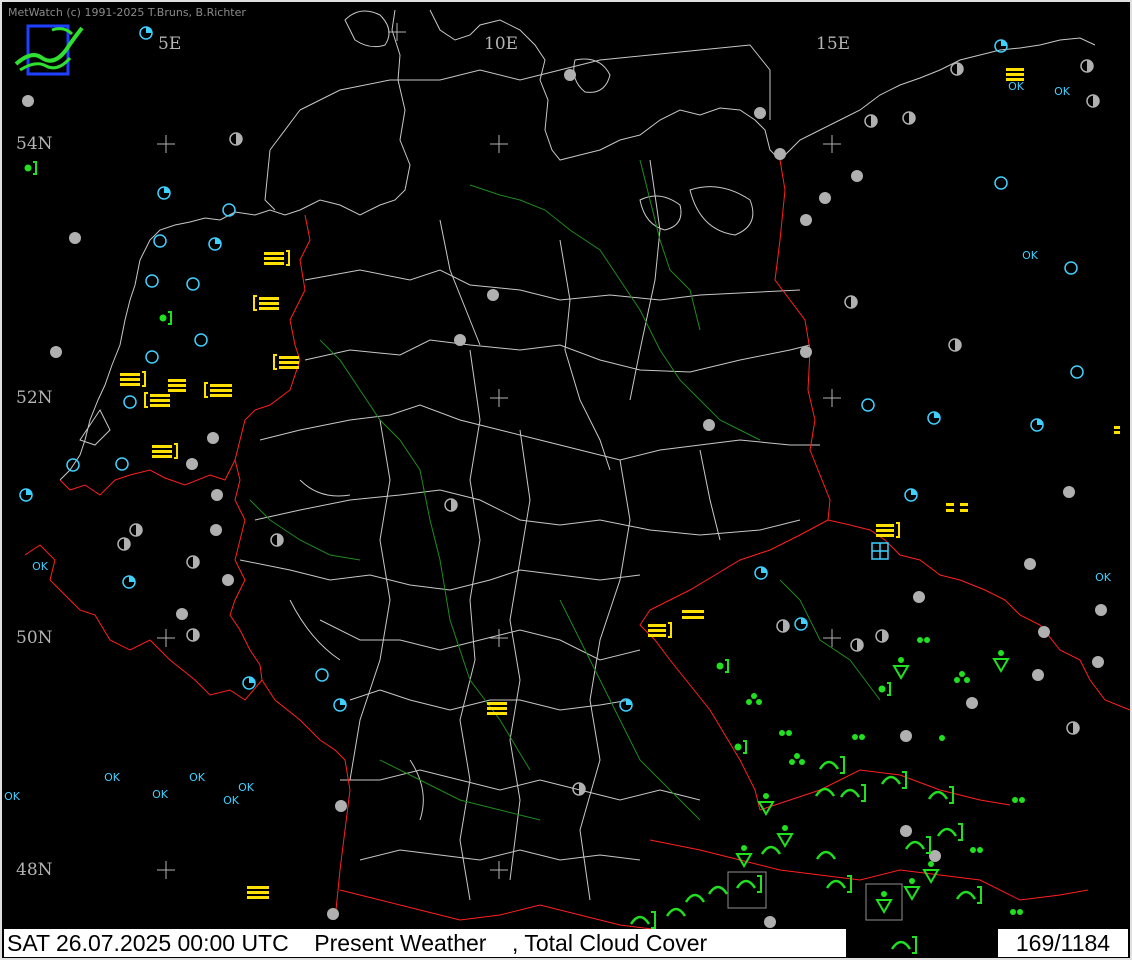 This screenshot has height=960, width=1132. What do you see at coordinates (501, 44) in the screenshot?
I see `longitude-label: 10E` at bounding box center [501, 44].